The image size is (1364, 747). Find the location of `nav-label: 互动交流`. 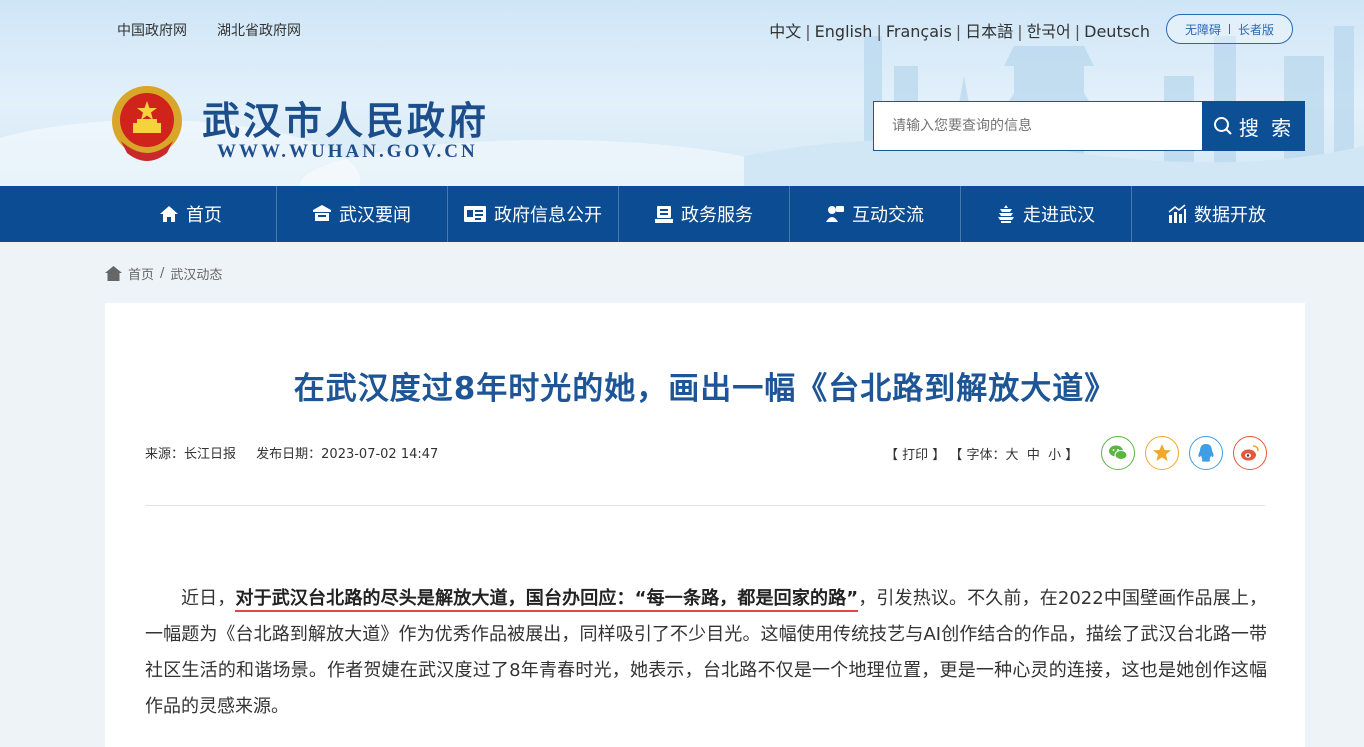

nav-label: 互动交流 is located at coordinates (888, 215).